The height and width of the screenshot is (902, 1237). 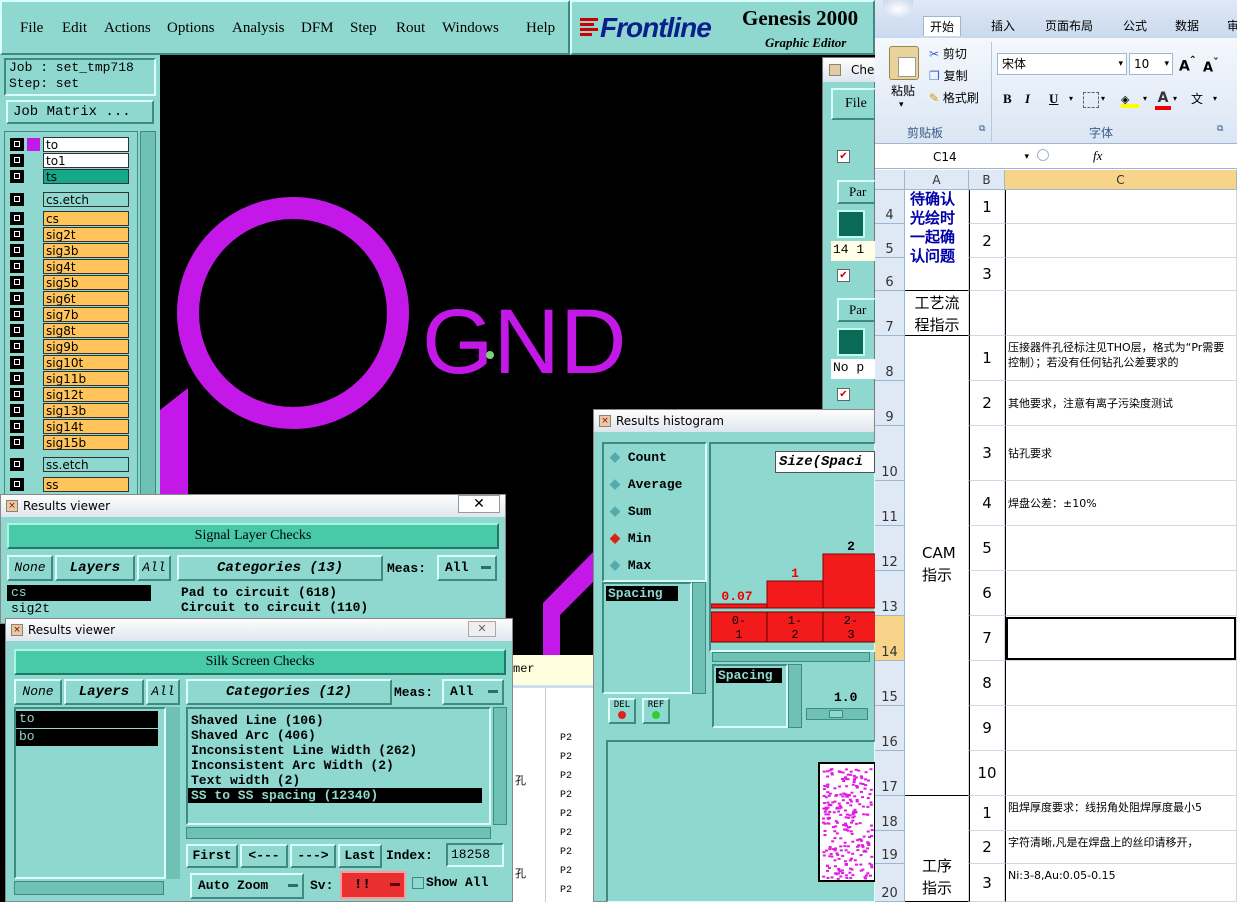 I want to click on chart-scrollbar, so click(x=791, y=657).